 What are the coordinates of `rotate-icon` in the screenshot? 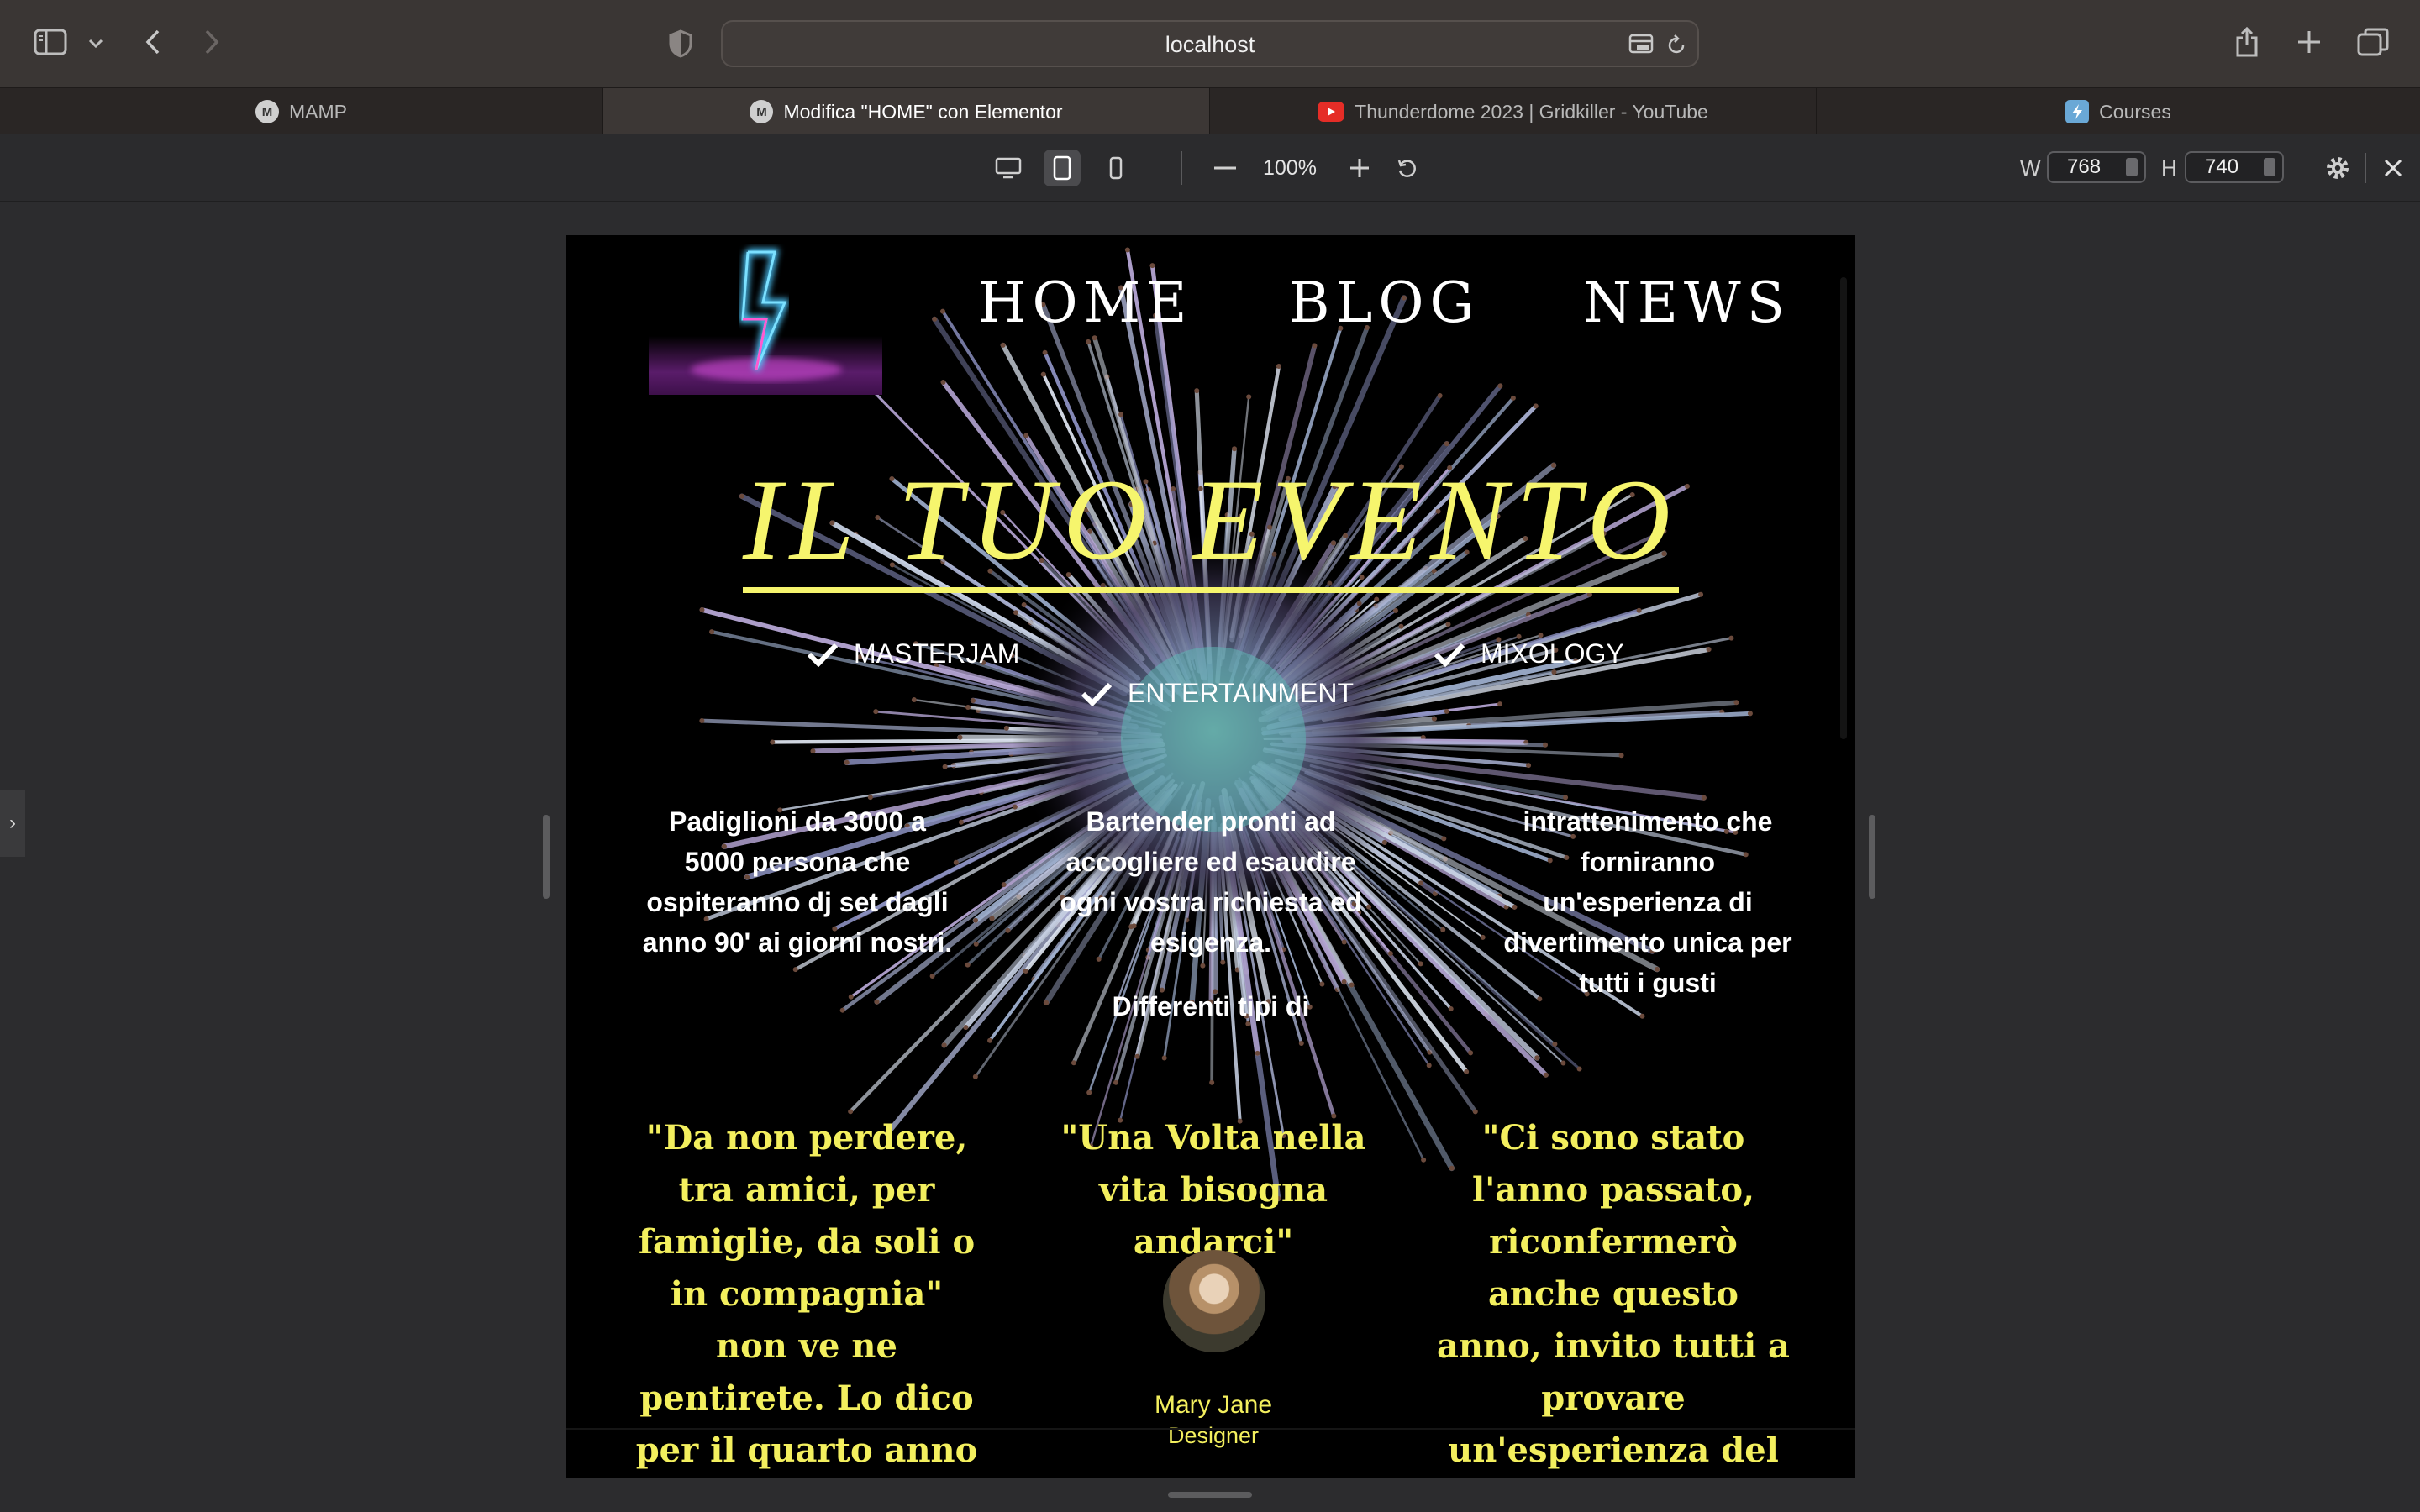 It's located at (1407, 168).